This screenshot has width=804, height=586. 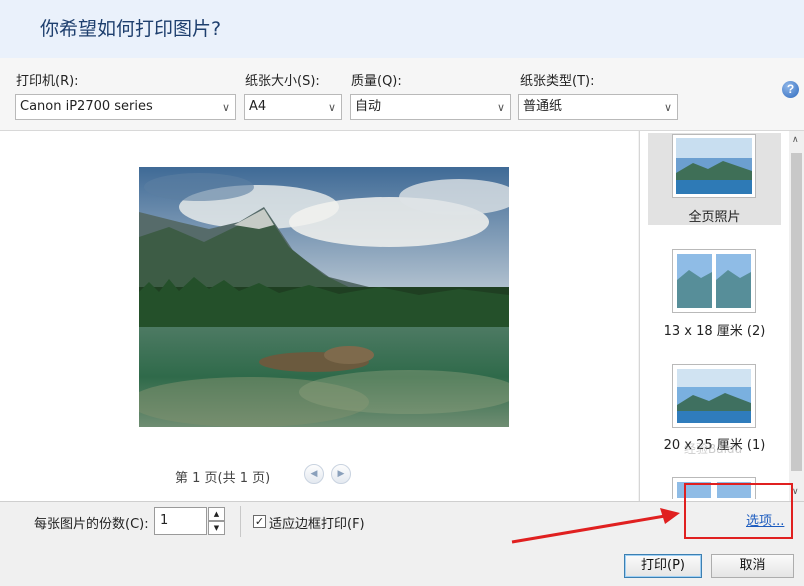 I want to click on fit-frame-checkbox: ✓, so click(x=259, y=521).